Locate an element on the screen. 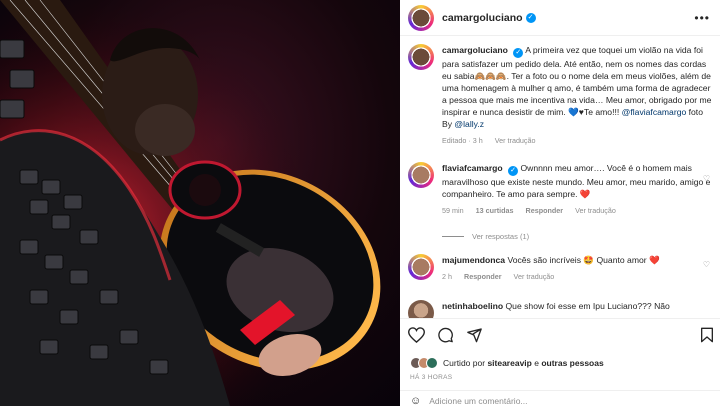 This screenshot has width=720, height=406. comment-time: 2 h is located at coordinates (447, 276).